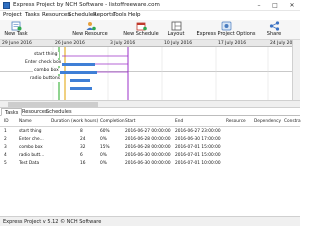 The image size is (320, 240). Describe the element at coordinates (150, 112) in the screenshot. I see `tab-strip: Tasks Resources Schedules` at that location.